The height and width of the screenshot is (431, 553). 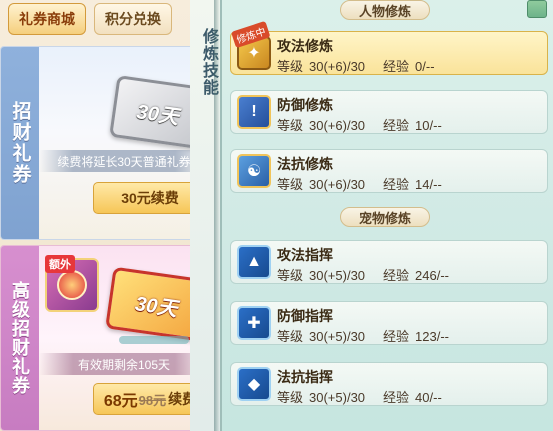 What do you see at coordinates (432, 275) in the screenshot?
I see `exp-value: 246/--` at bounding box center [432, 275].